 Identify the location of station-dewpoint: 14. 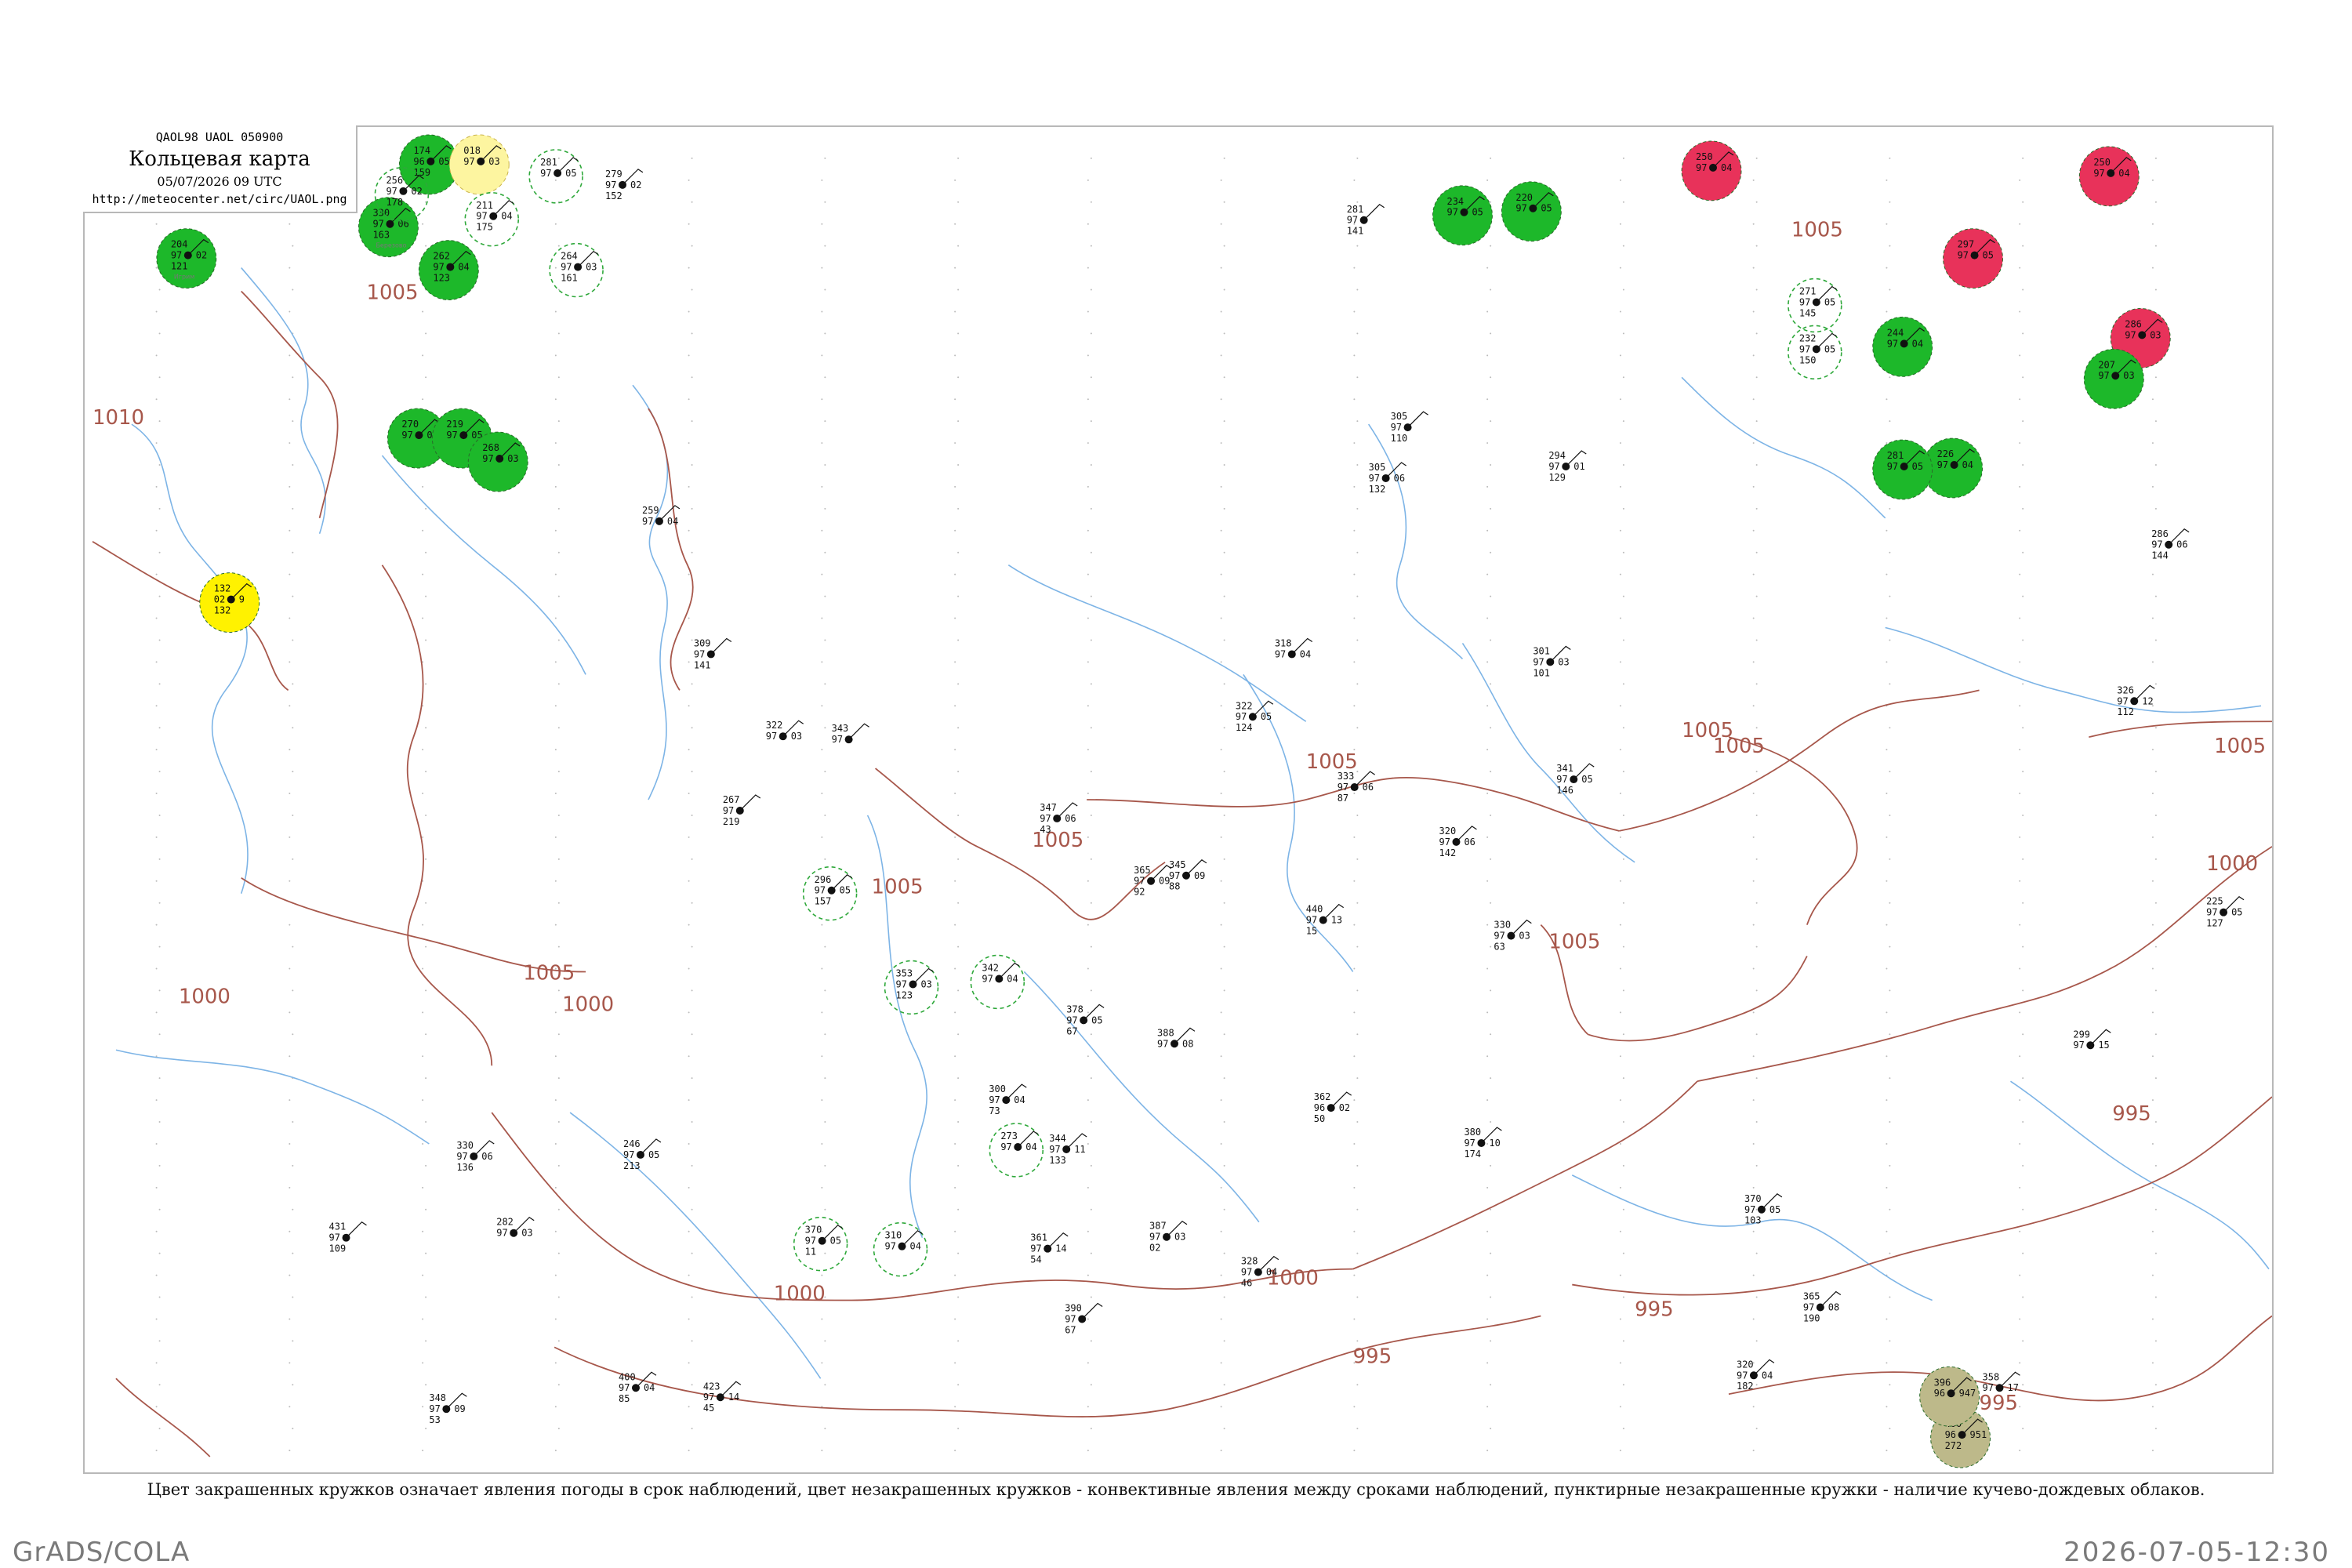
(733, 1397).